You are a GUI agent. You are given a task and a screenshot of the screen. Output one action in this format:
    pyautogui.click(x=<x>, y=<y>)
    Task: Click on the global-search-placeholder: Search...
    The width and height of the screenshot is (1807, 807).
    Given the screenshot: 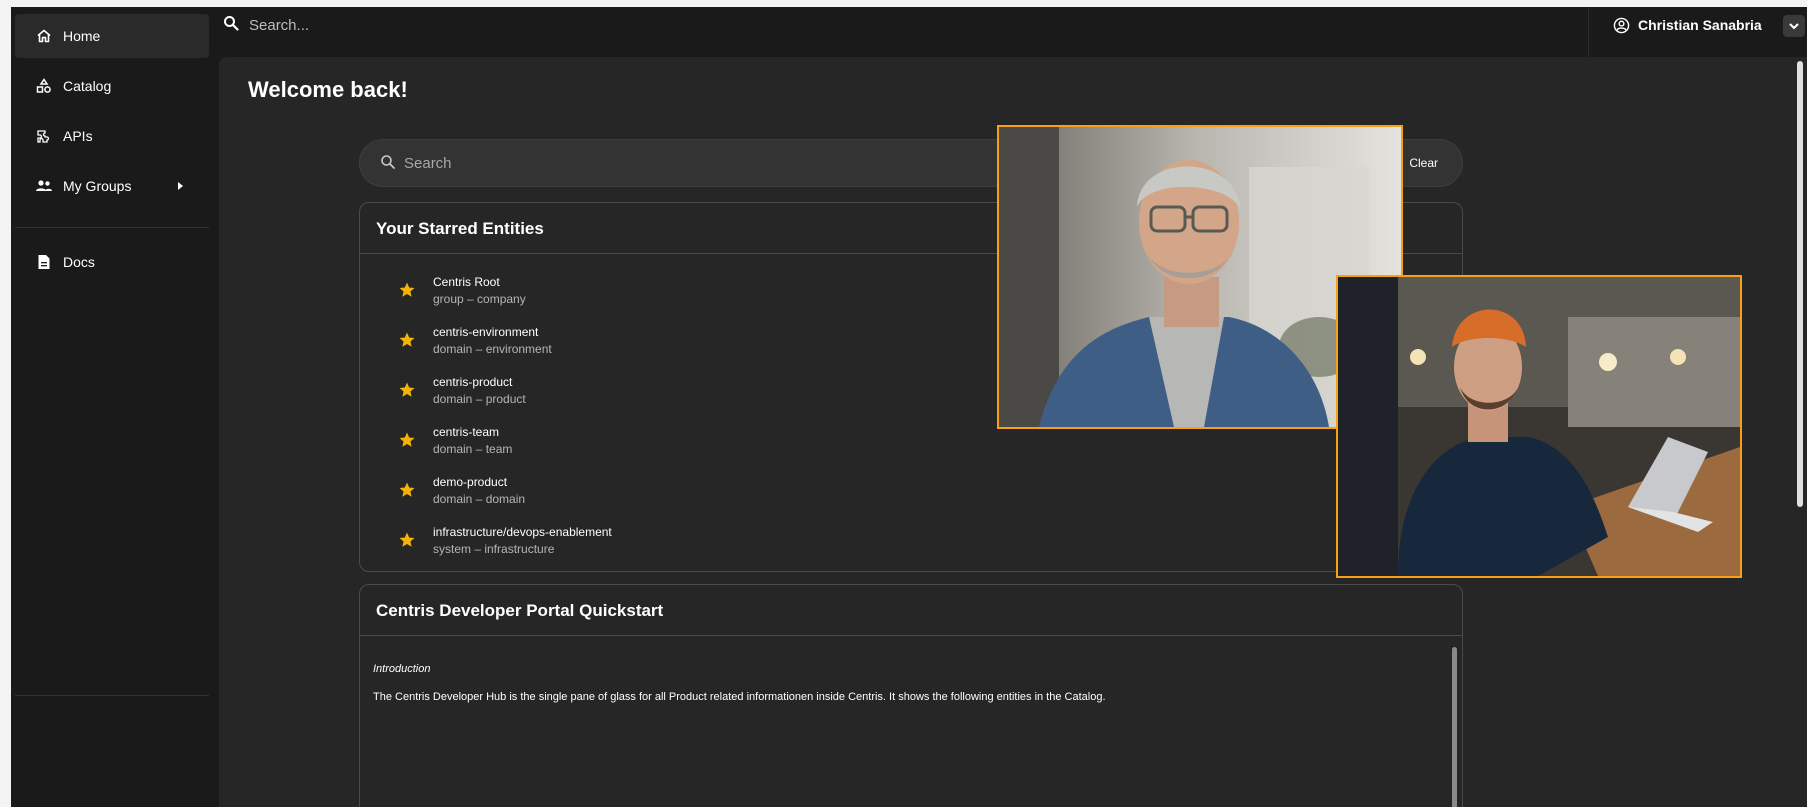 What is the action you would take?
    pyautogui.click(x=279, y=25)
    